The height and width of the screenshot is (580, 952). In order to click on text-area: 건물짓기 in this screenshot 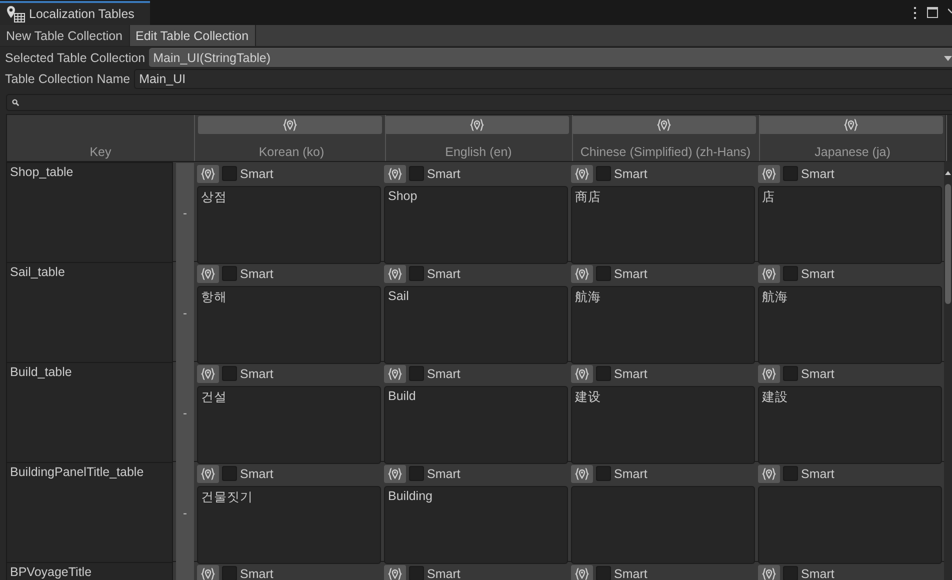, I will do `click(289, 525)`.